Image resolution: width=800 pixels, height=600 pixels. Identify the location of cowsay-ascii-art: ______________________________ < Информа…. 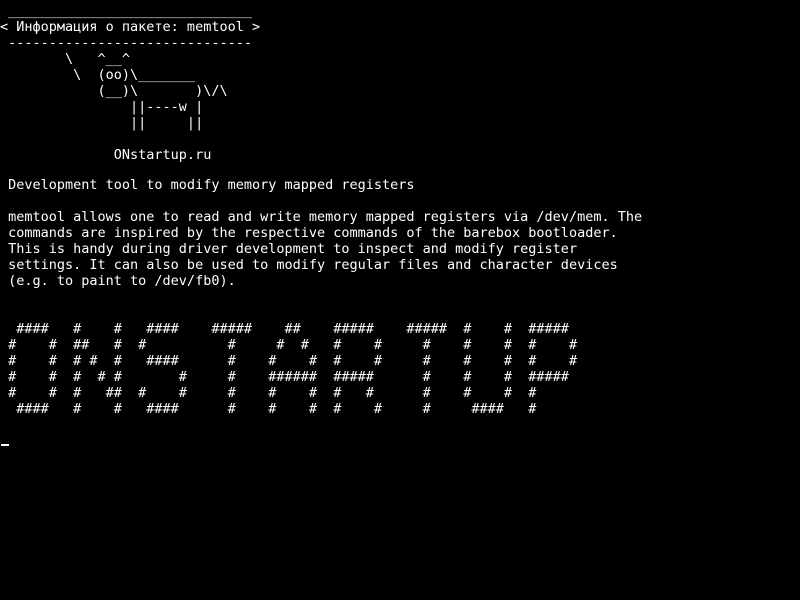
(130, 83).